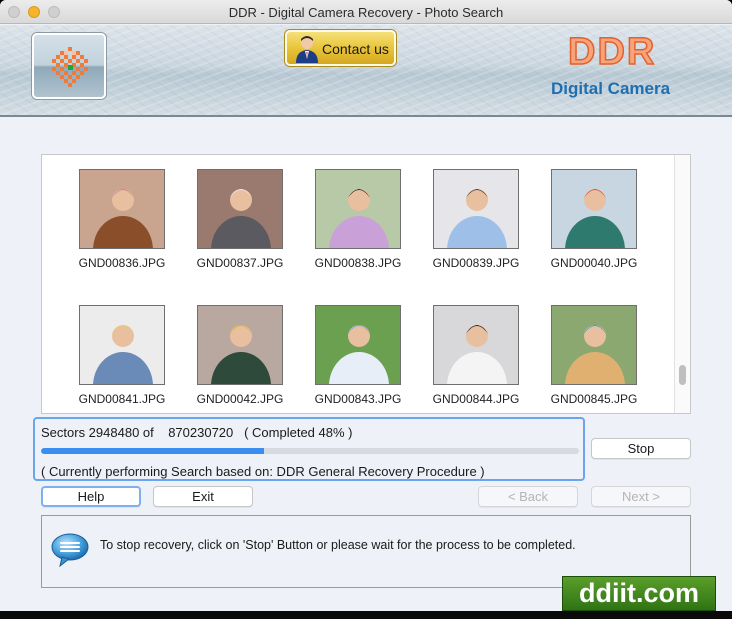 This screenshot has height=619, width=732. Describe the element at coordinates (358, 399) in the screenshot. I see `photo-filename: GND00843.JPG` at that location.